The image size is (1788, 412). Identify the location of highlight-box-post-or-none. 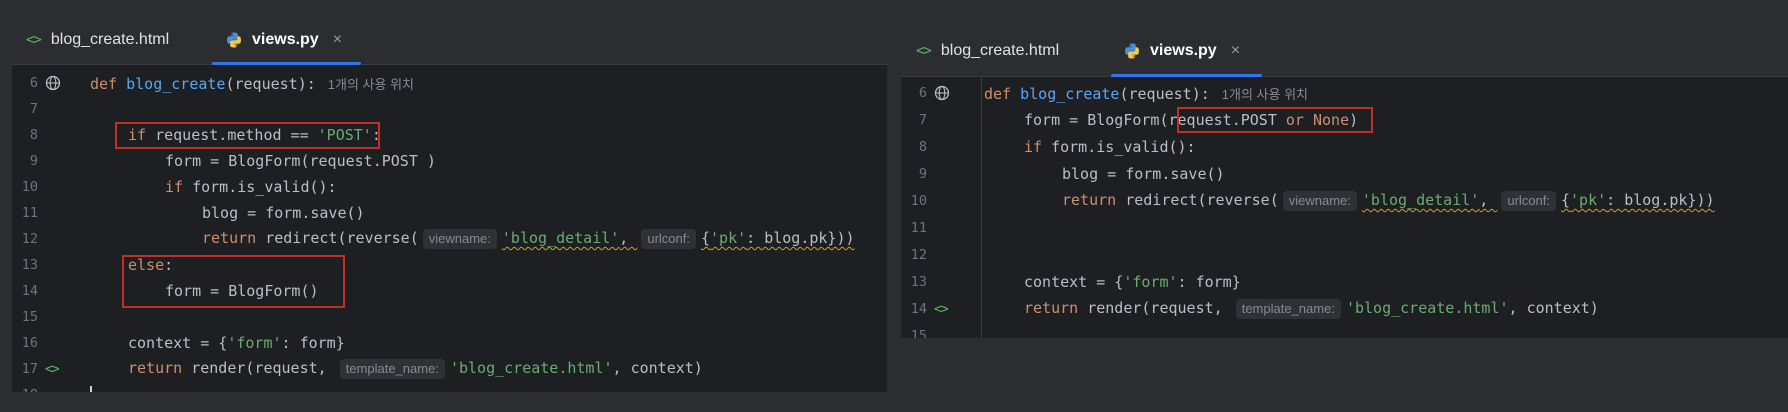
(1275, 120).